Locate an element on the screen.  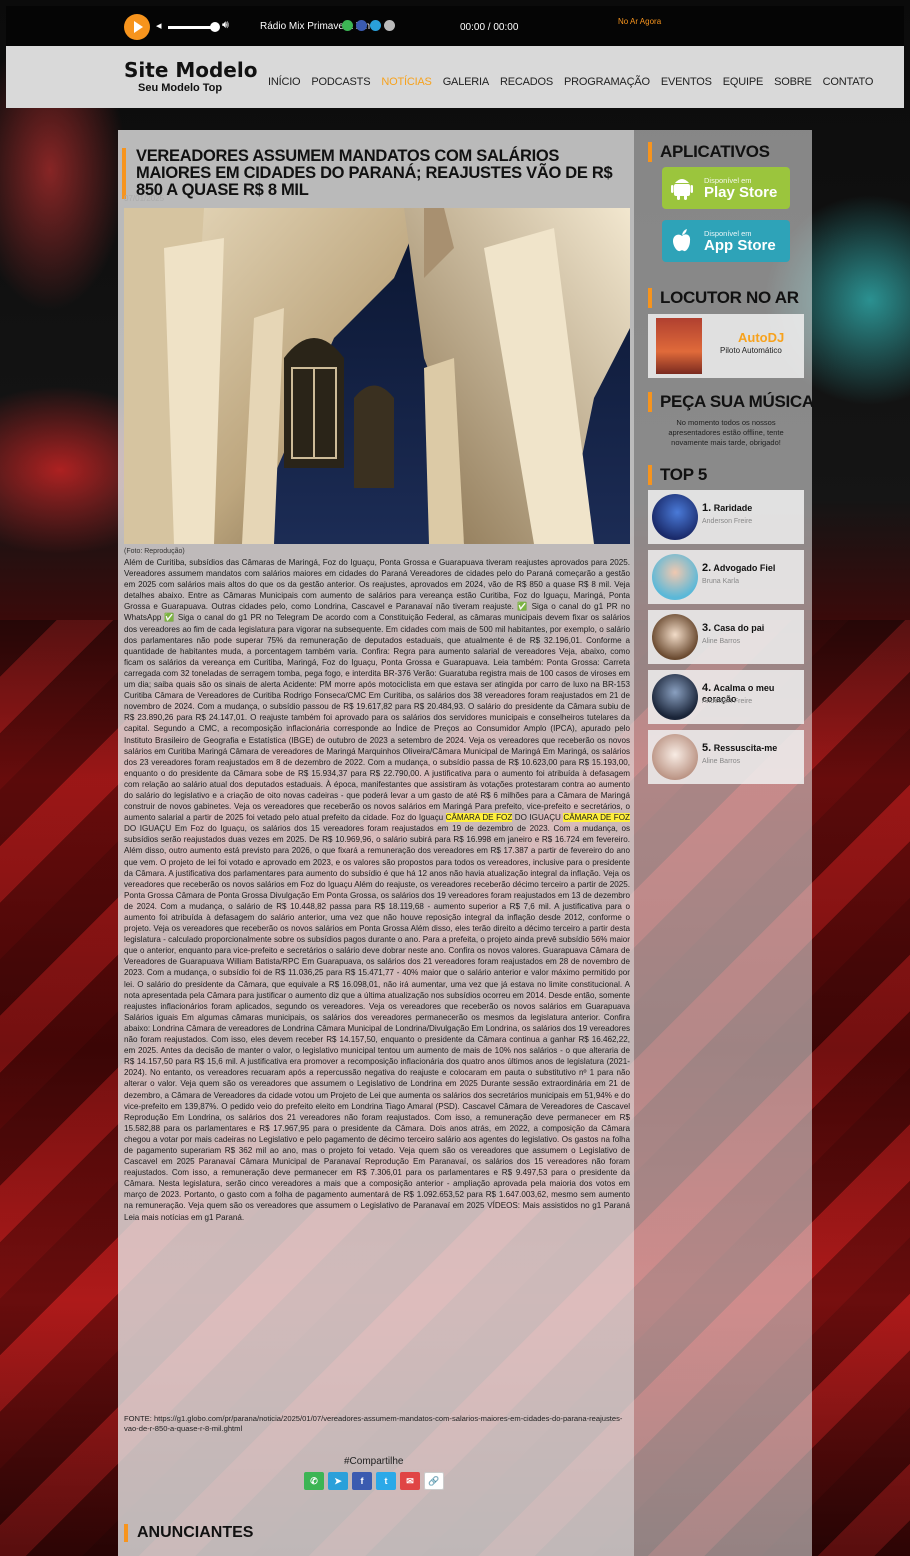
top5-item: 1. Raridade Anderson Freire is located at coordinates (726, 517).